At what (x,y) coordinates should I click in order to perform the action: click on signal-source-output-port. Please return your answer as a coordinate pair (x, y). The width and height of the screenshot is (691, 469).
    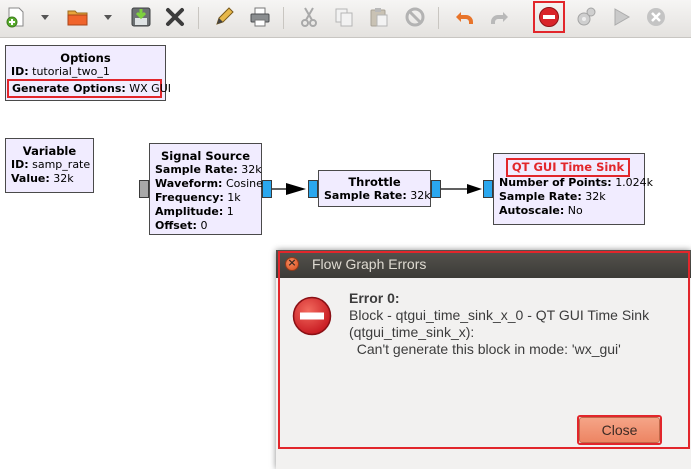
    Looking at the image, I should click on (267, 189).